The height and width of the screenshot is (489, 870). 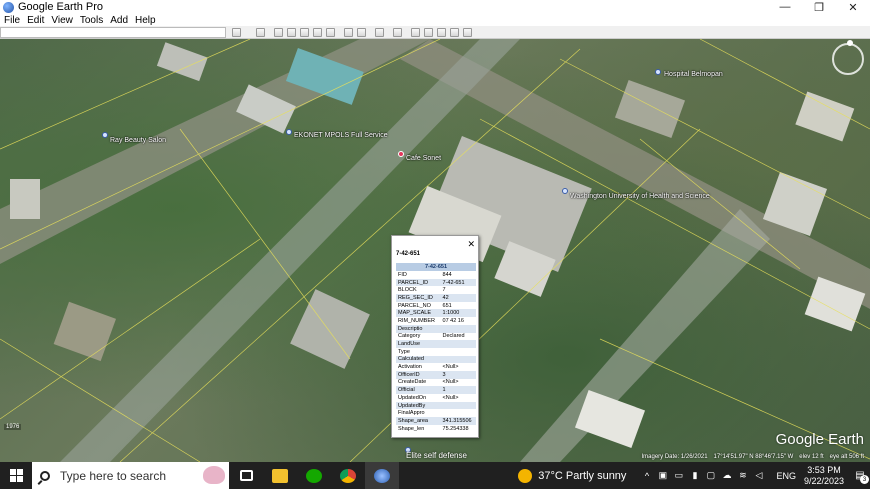 I want to click on ruler-icon, so click(x=397, y=32).